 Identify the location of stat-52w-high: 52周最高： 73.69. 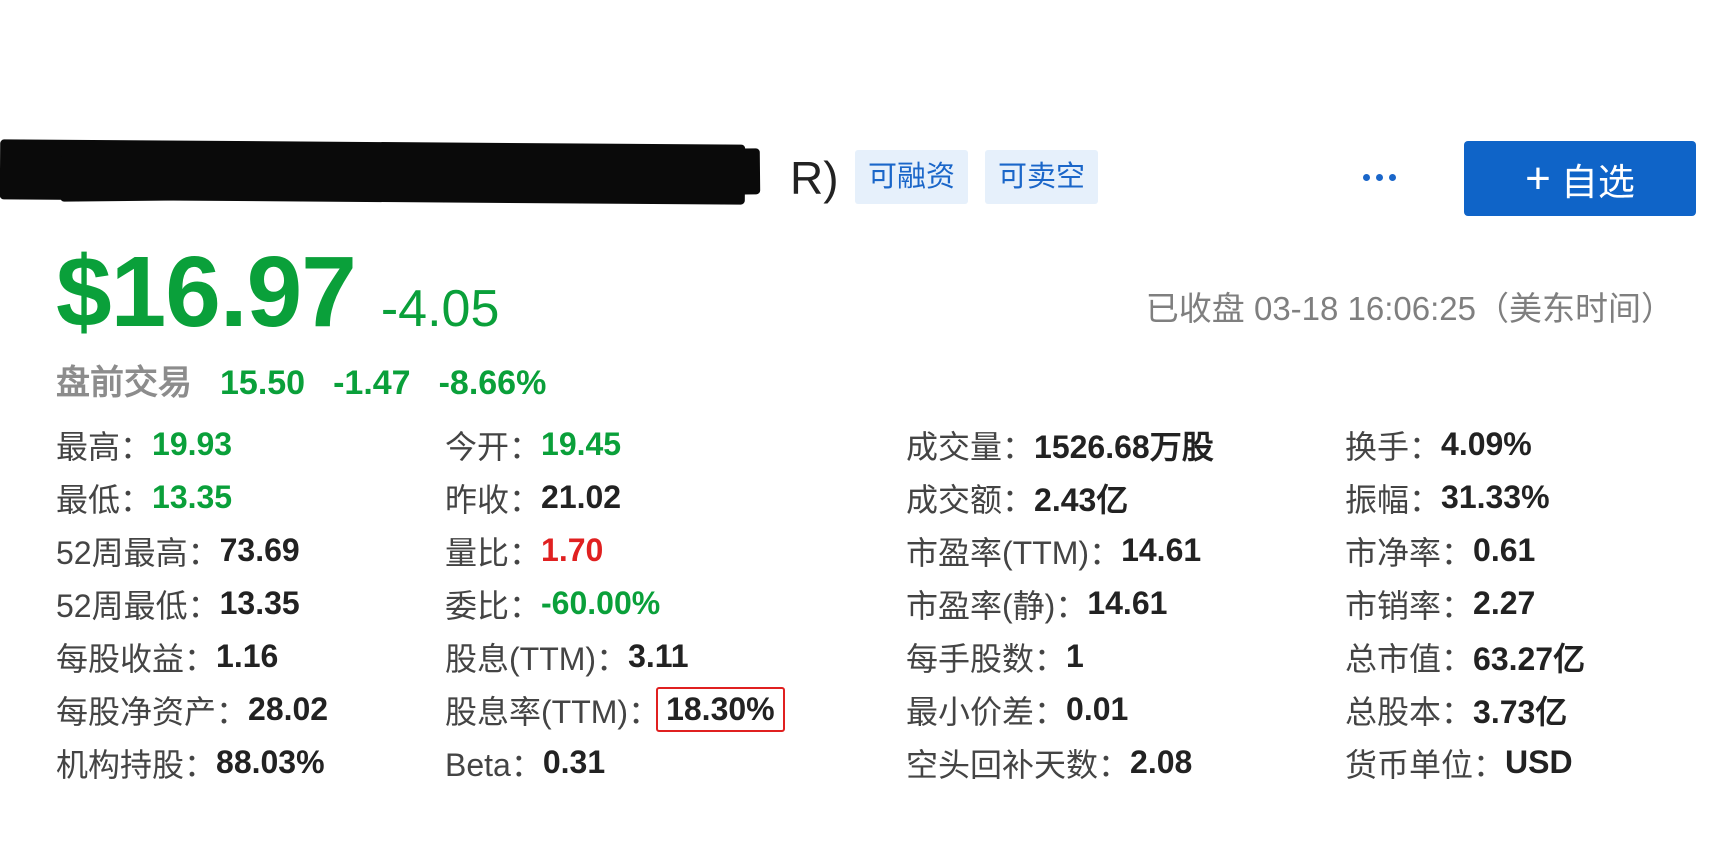
(192, 550).